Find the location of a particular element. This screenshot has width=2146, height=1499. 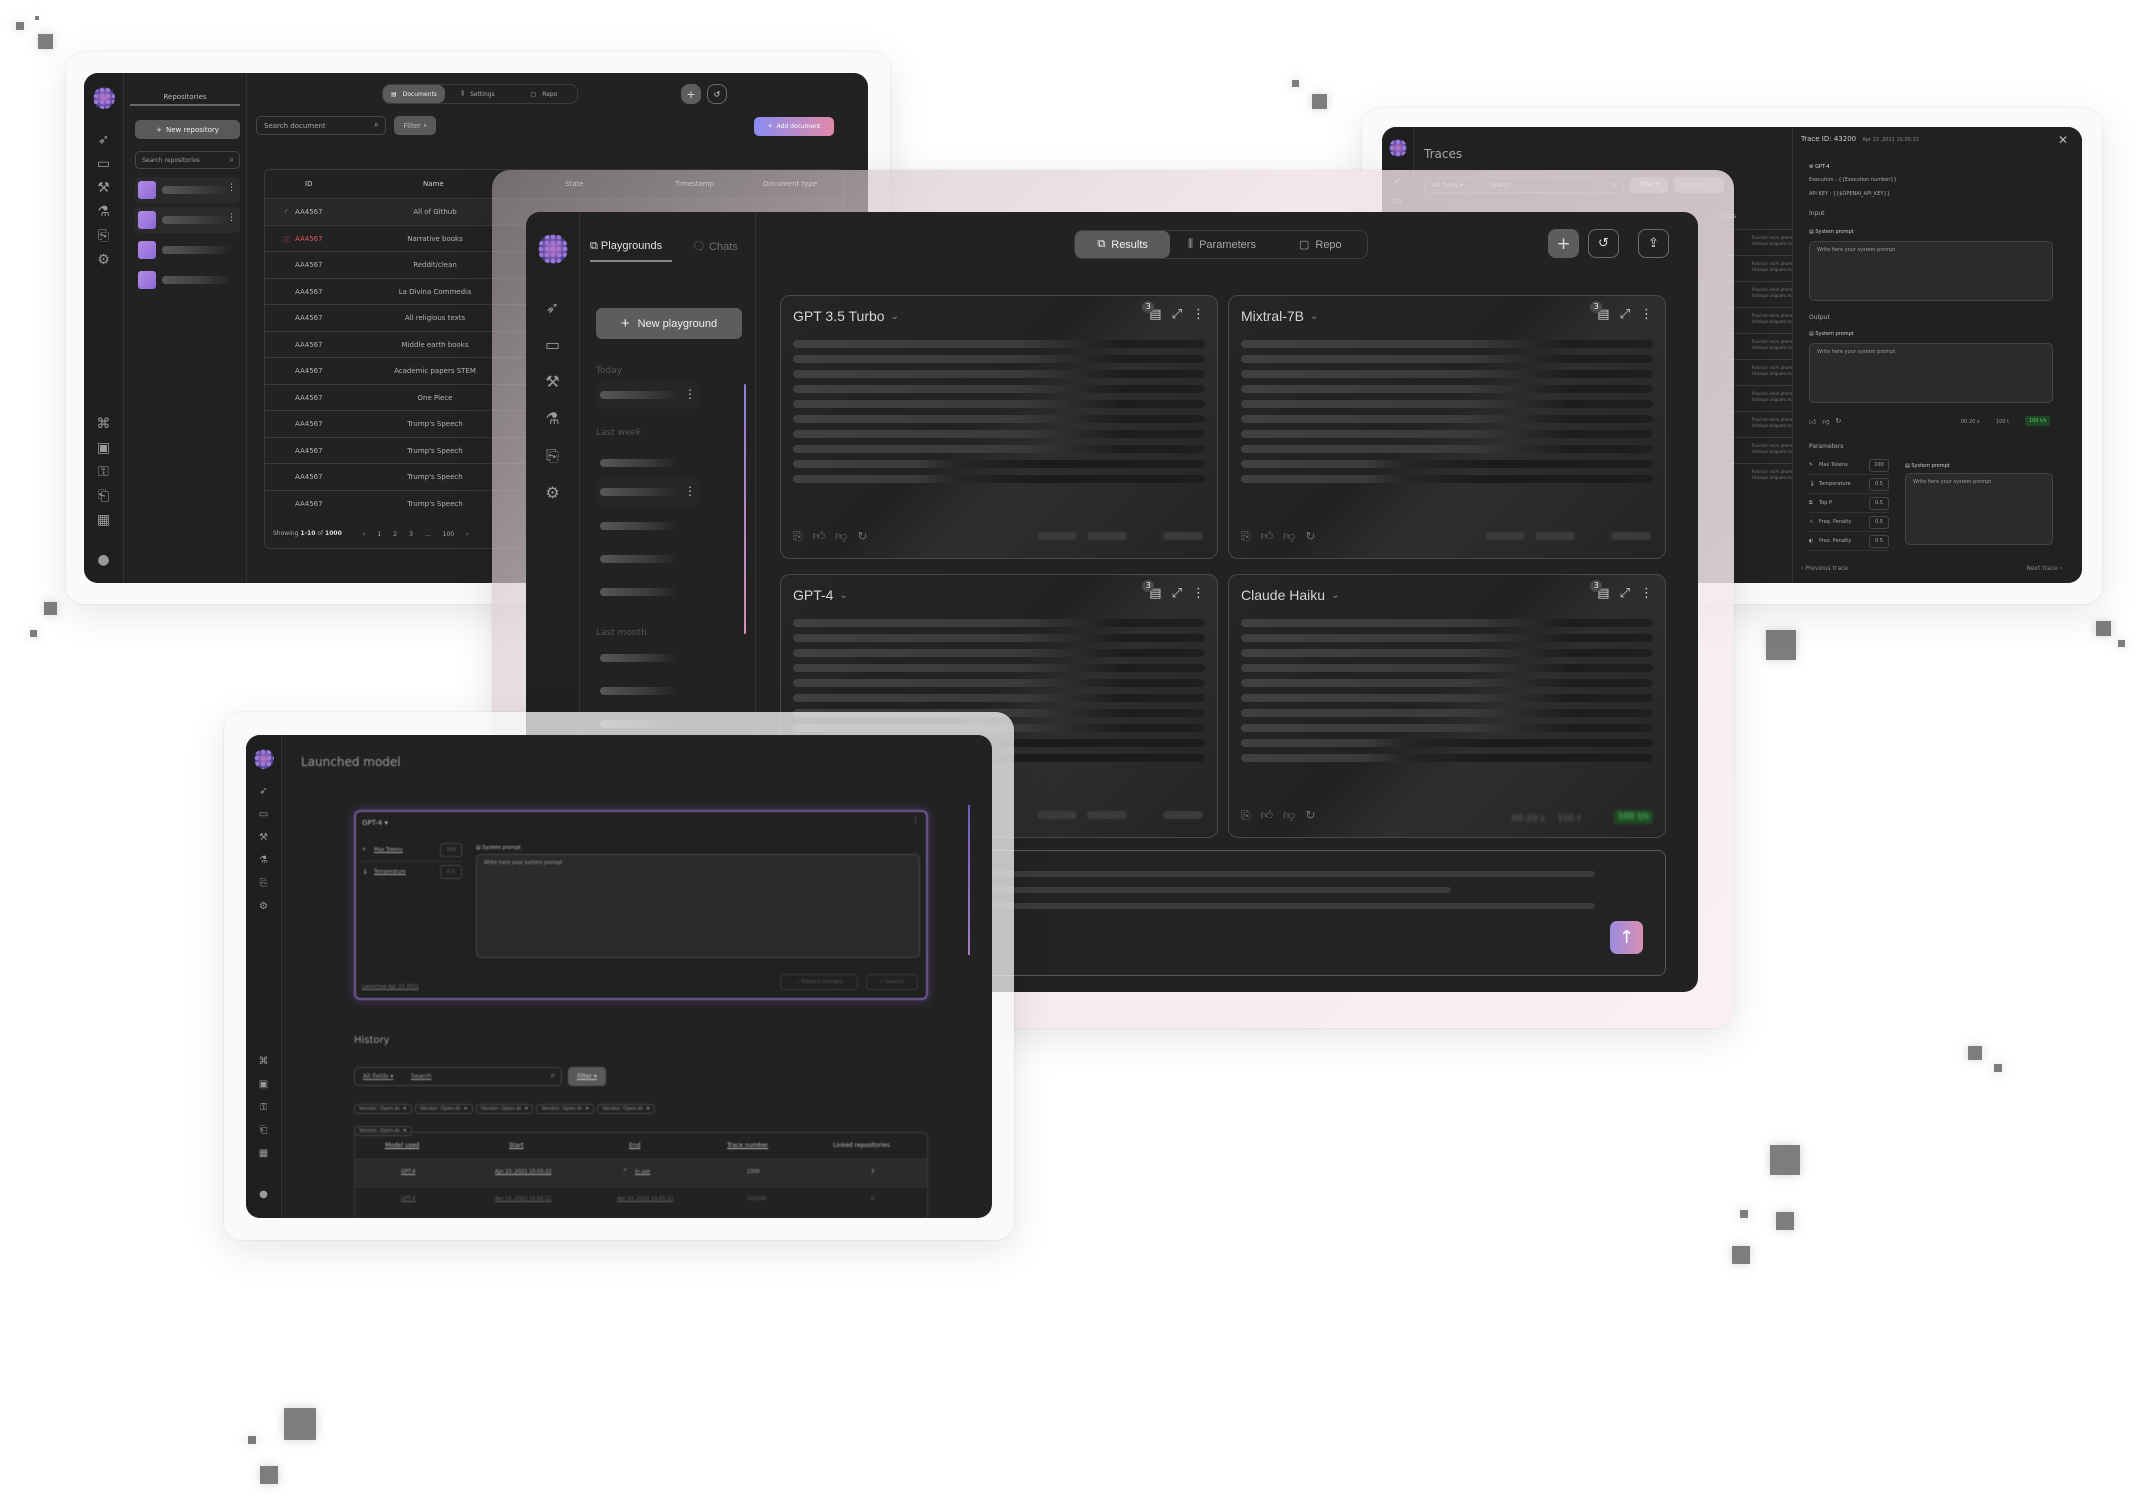

new-playground-button: + New playground is located at coordinates (669, 323).